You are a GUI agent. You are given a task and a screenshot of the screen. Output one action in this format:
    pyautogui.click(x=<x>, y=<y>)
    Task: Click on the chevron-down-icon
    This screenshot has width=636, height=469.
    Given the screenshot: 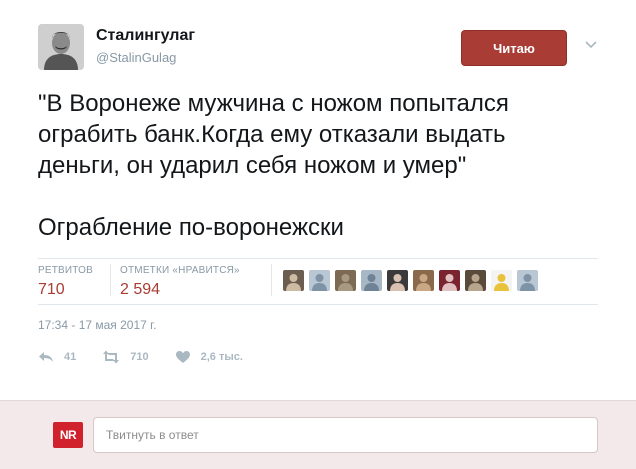 What is the action you would take?
    pyautogui.click(x=591, y=45)
    